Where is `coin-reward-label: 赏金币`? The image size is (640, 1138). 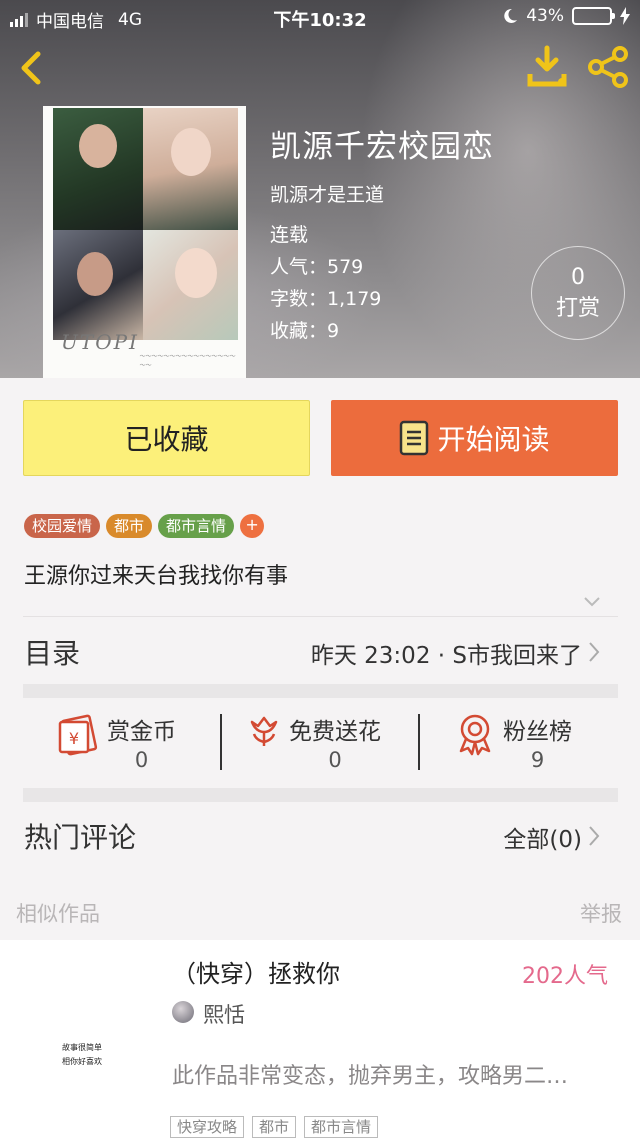
coin-reward-label: 赏金币 is located at coordinates (141, 732).